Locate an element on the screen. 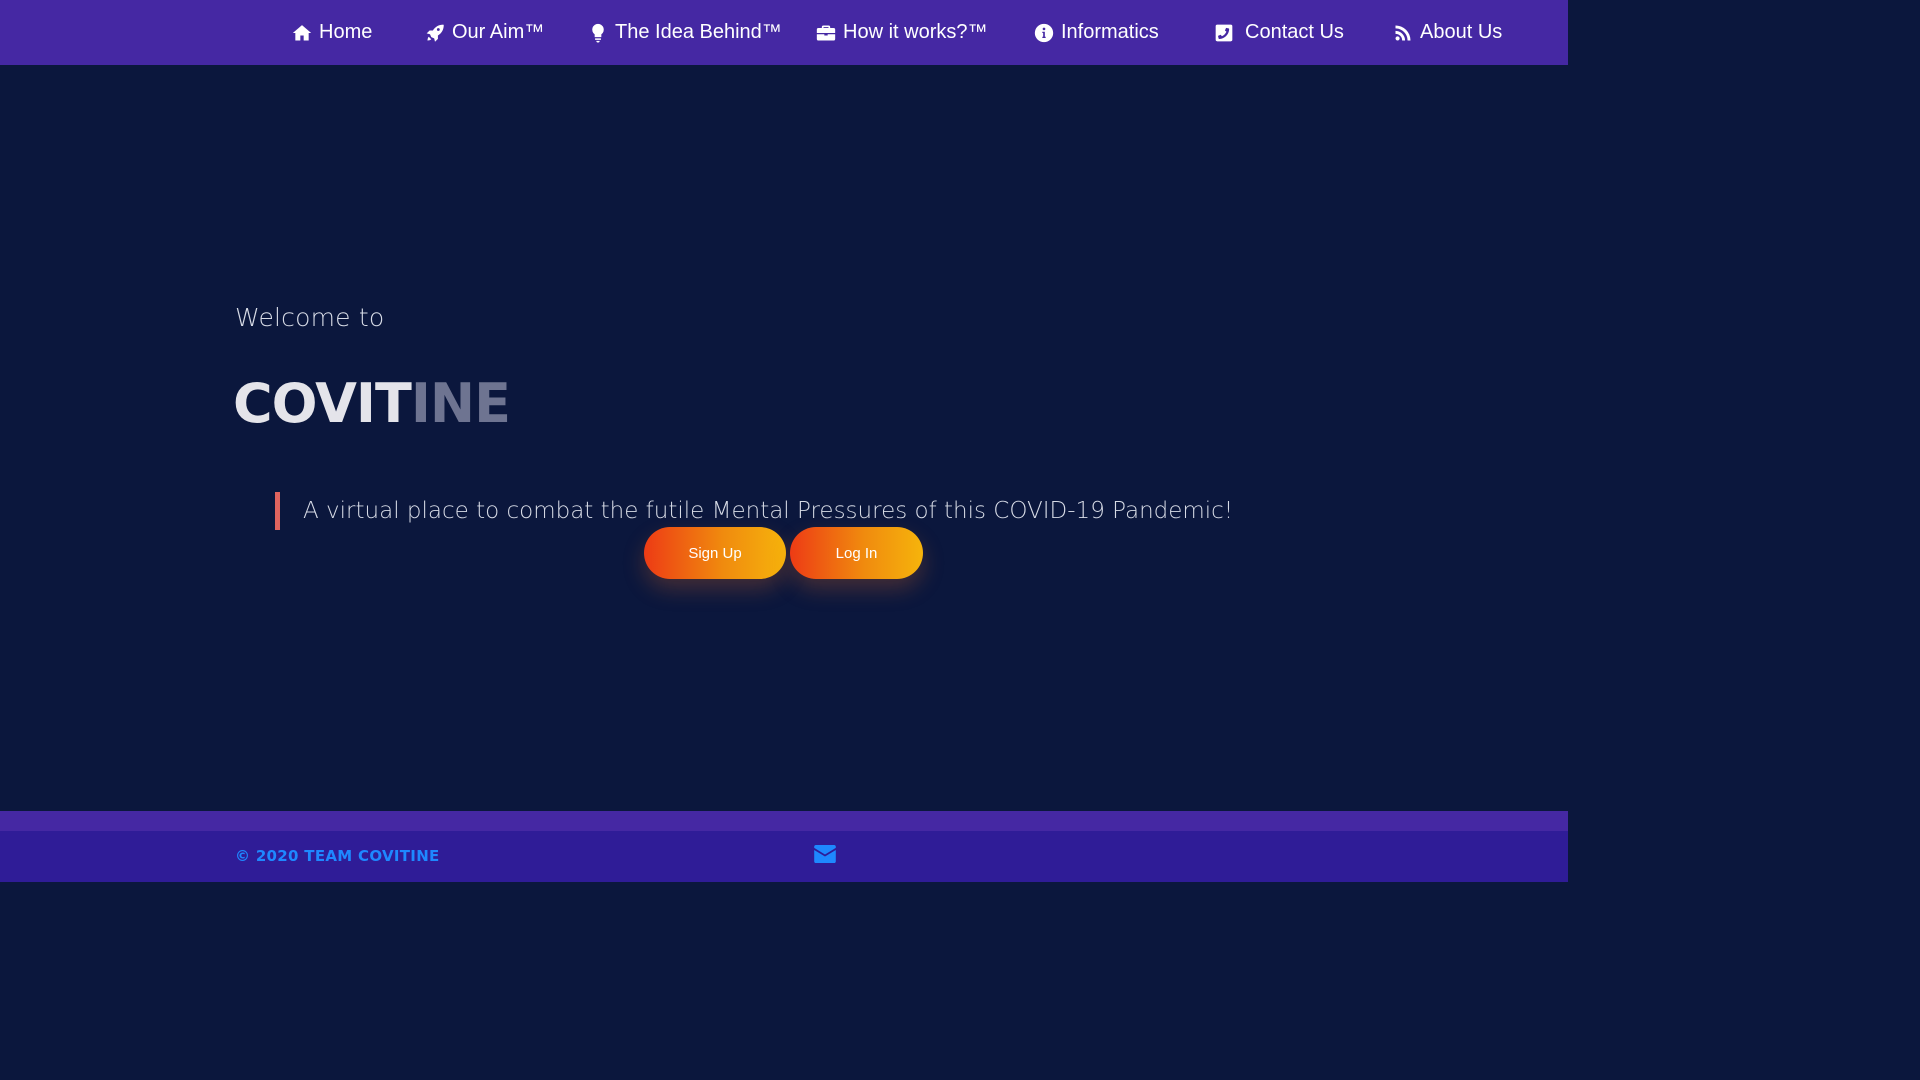 Image resolution: width=1920 pixels, height=1080 pixels. nav-item-our-aim: Our Aim™ is located at coordinates (484, 32).